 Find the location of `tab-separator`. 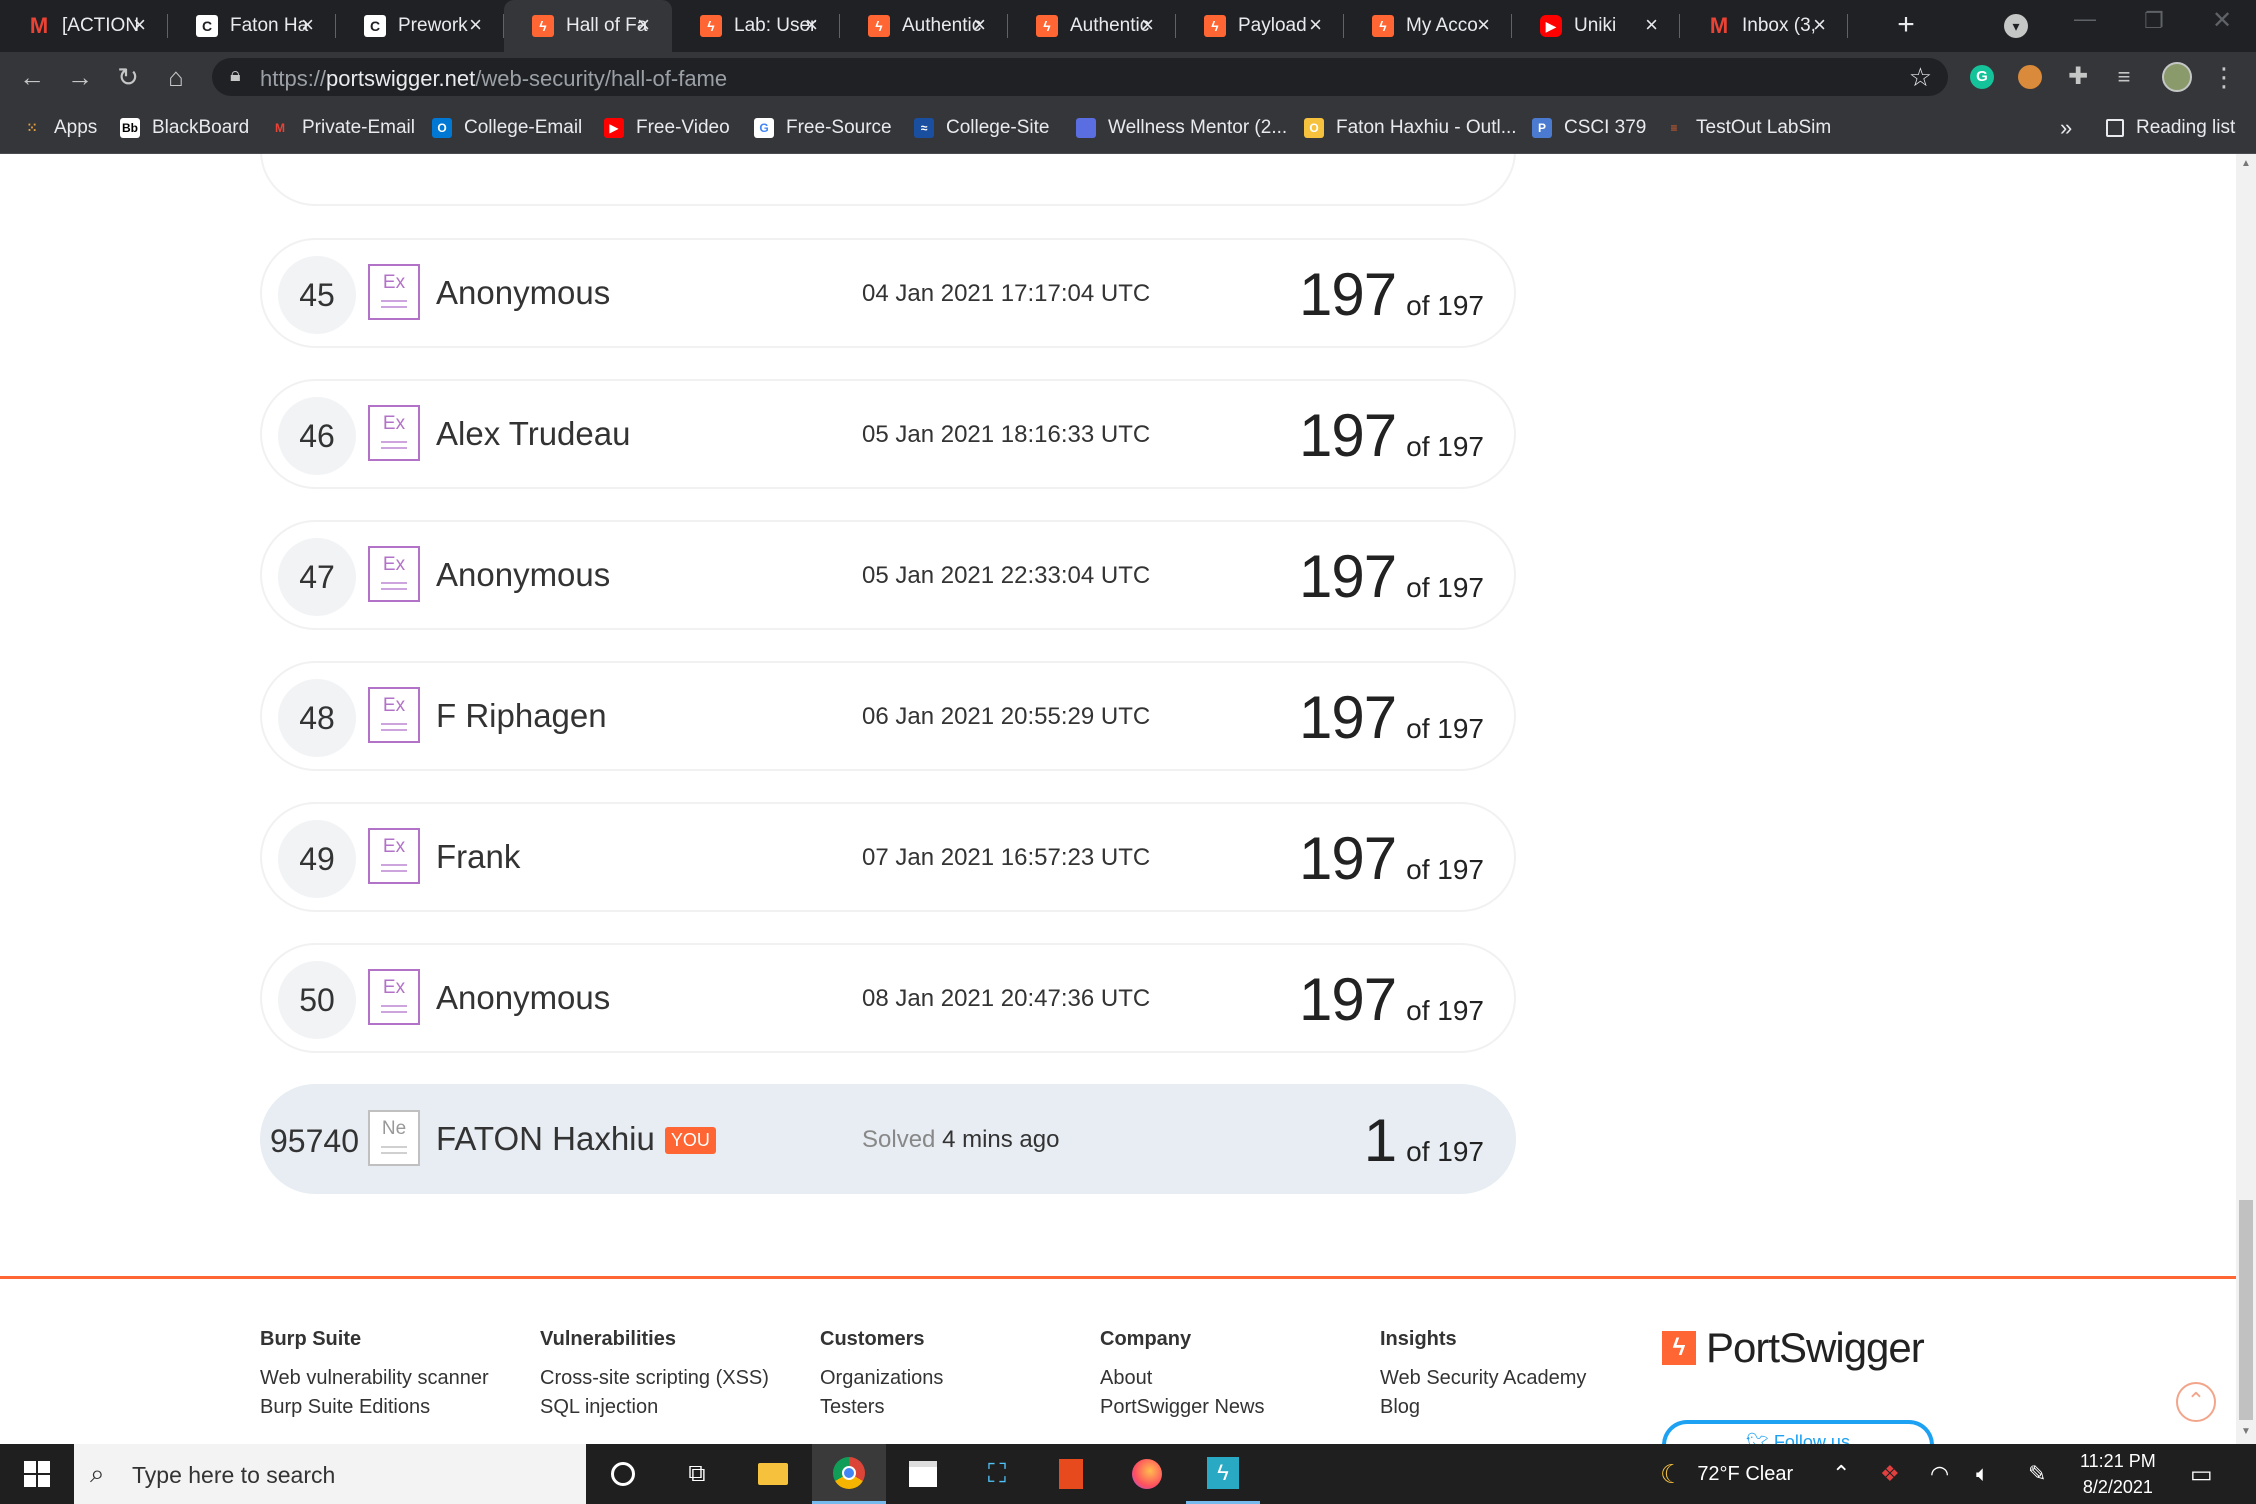

tab-separator is located at coordinates (1847, 26).